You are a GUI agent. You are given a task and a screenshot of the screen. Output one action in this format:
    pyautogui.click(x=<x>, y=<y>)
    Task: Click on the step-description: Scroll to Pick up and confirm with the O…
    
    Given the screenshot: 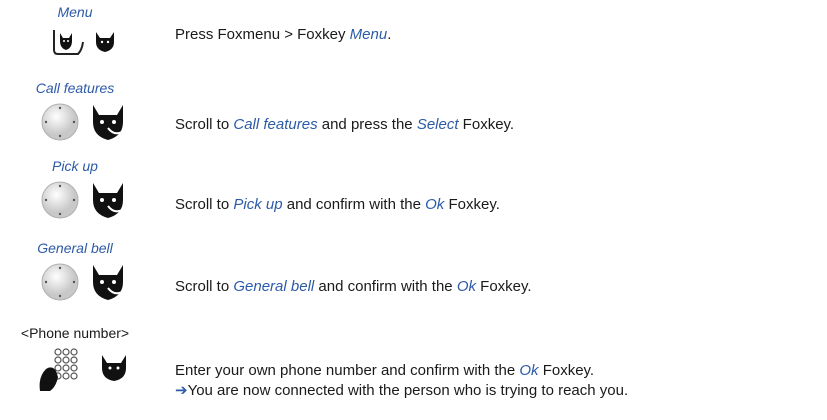 What is the action you would take?
    pyautogui.click(x=337, y=204)
    